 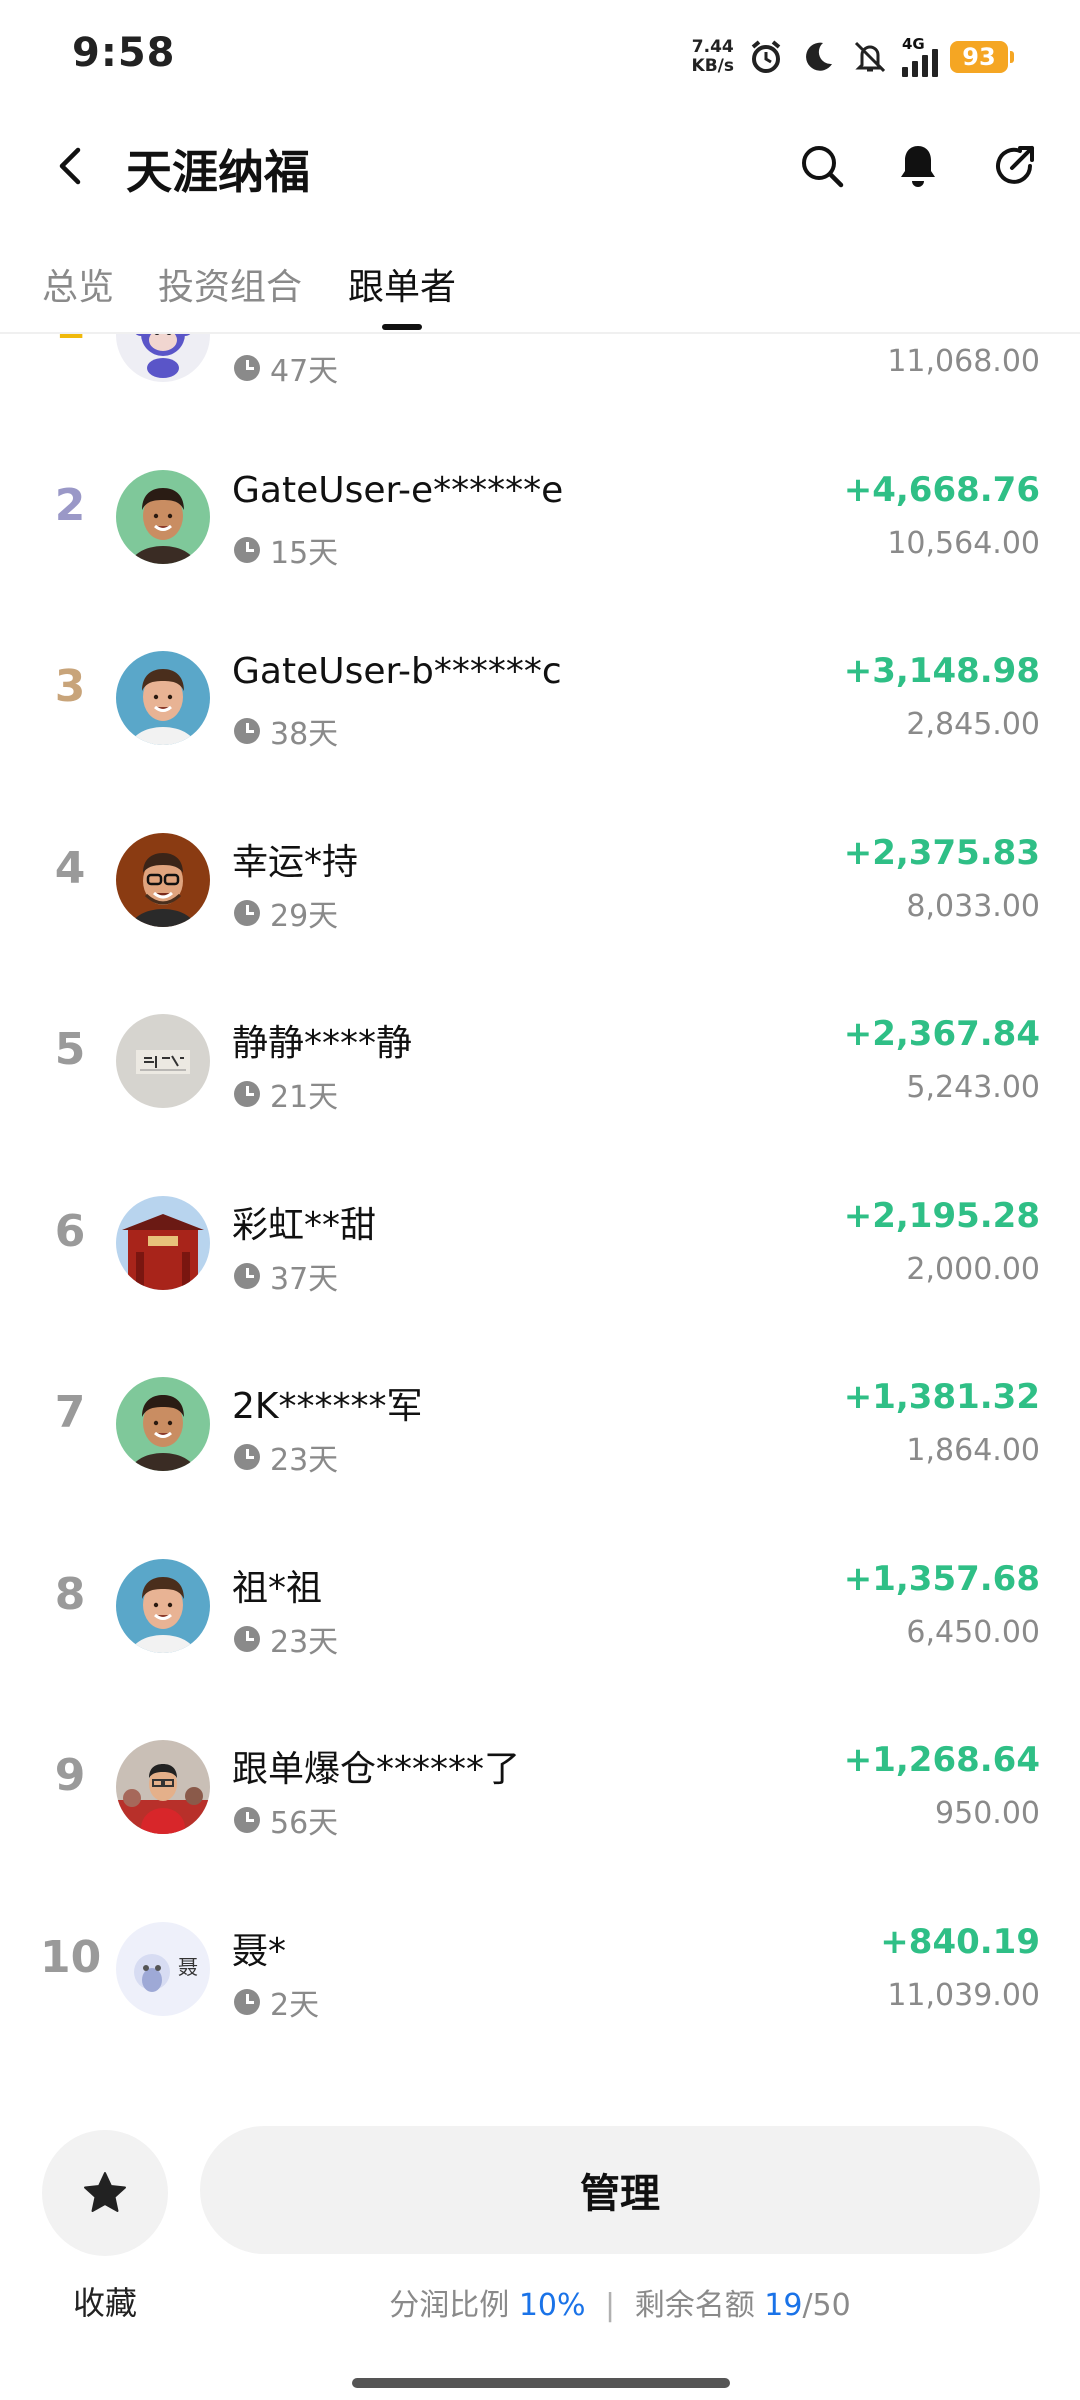 What do you see at coordinates (230, 284) in the screenshot?
I see `tab-portfolio: 投资组合` at bounding box center [230, 284].